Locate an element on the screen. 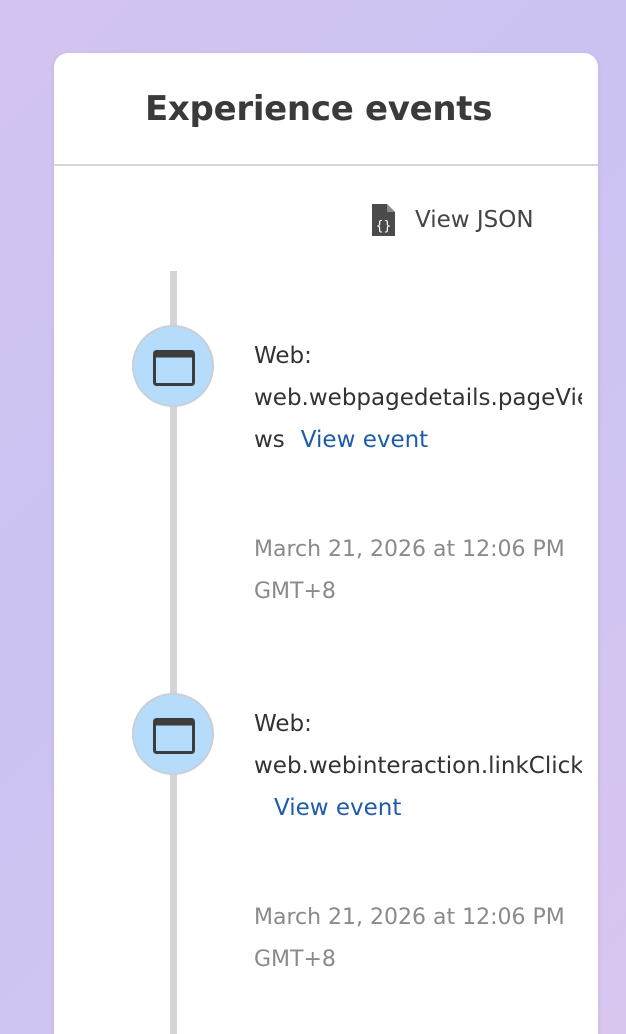  view-json-button: {} View JSON is located at coordinates (452, 220).